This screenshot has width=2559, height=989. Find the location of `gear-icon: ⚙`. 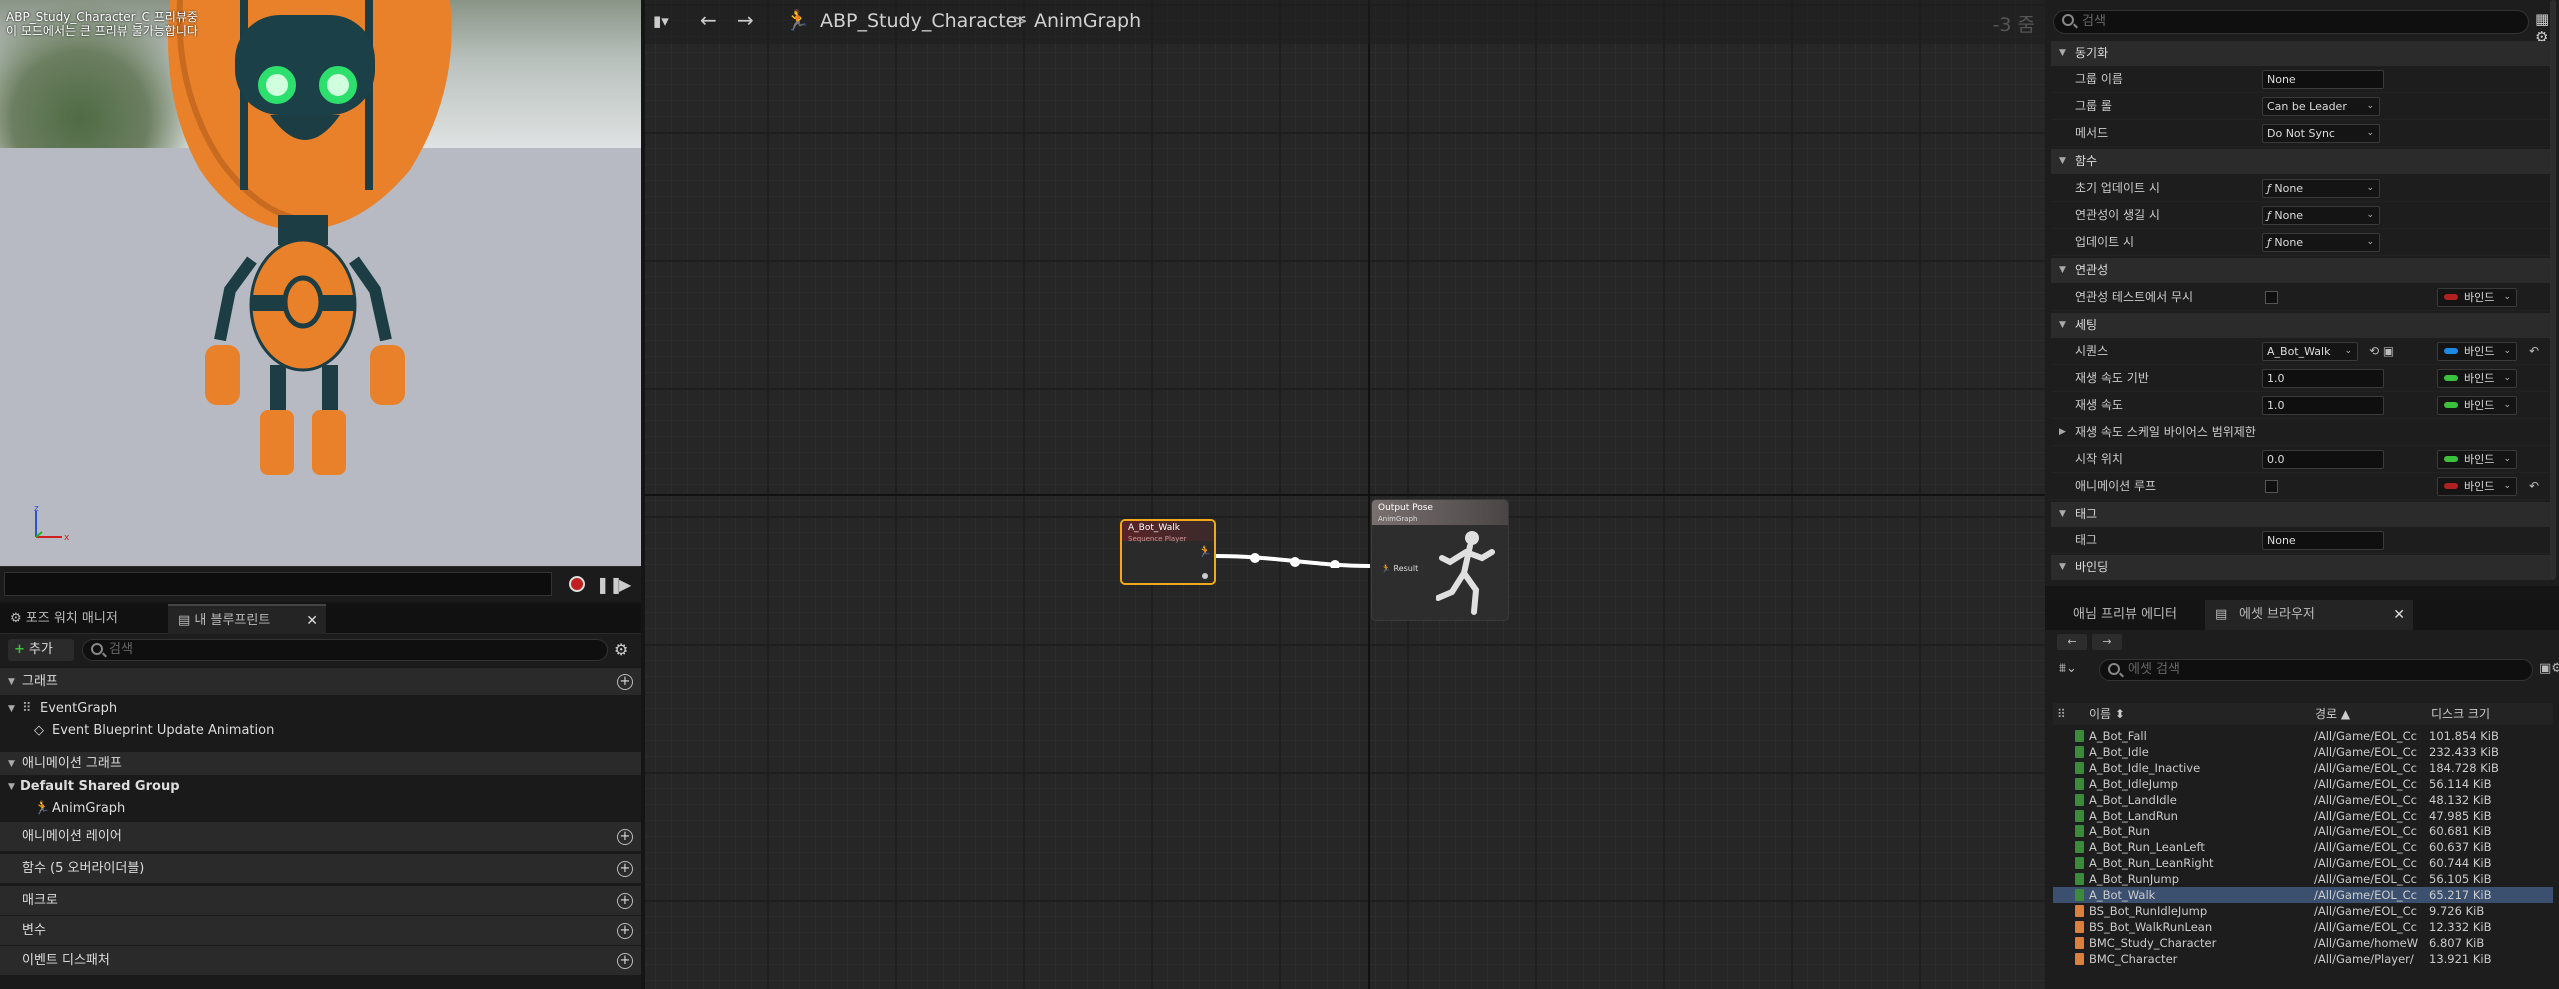

gear-icon: ⚙ is located at coordinates (621, 649).